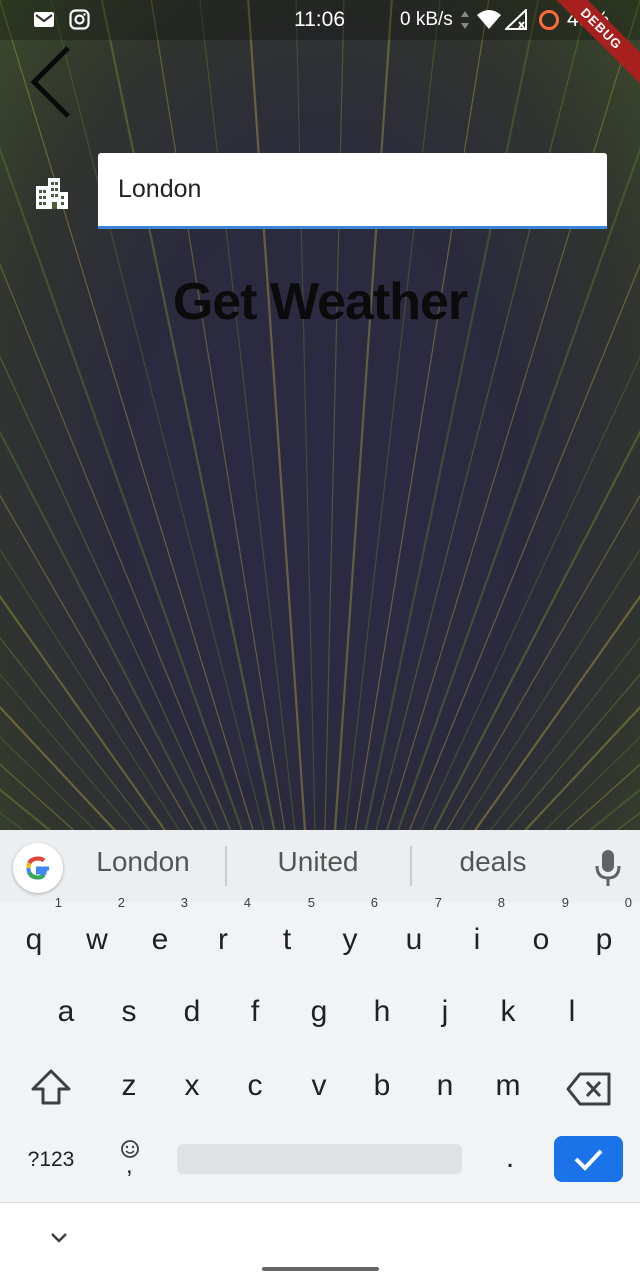 This screenshot has width=640, height=1281. I want to click on key-i: i8, so click(478, 933).